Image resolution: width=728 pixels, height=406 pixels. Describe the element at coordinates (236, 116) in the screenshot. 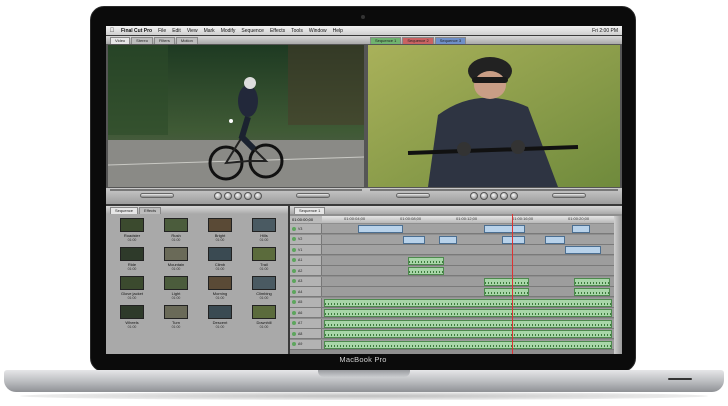

I see `viewer-video-frame` at that location.